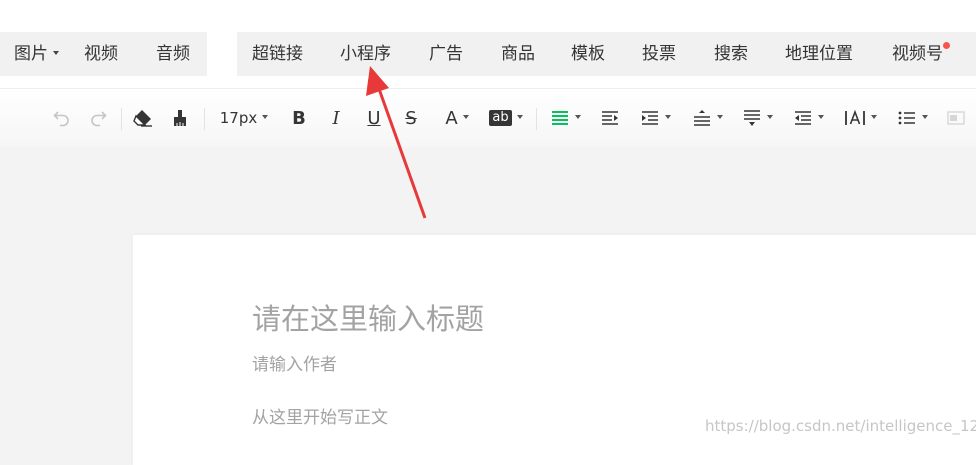  What do you see at coordinates (401, 152) in the screenshot?
I see `annotation-arrow-shaft` at bounding box center [401, 152].